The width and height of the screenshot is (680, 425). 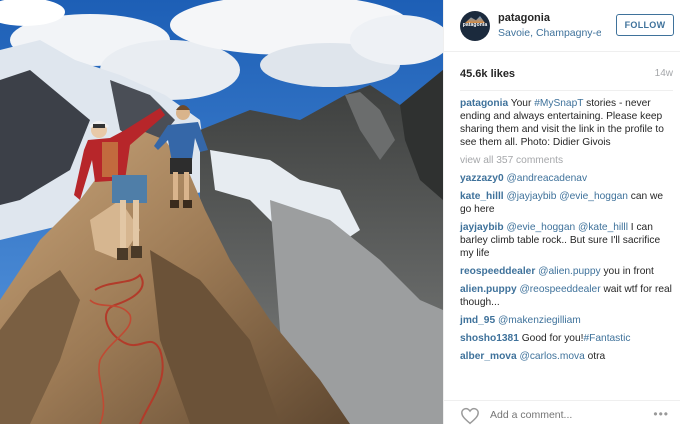 What do you see at coordinates (497, 271) in the screenshot?
I see `comment-username: reospeeddealer` at bounding box center [497, 271].